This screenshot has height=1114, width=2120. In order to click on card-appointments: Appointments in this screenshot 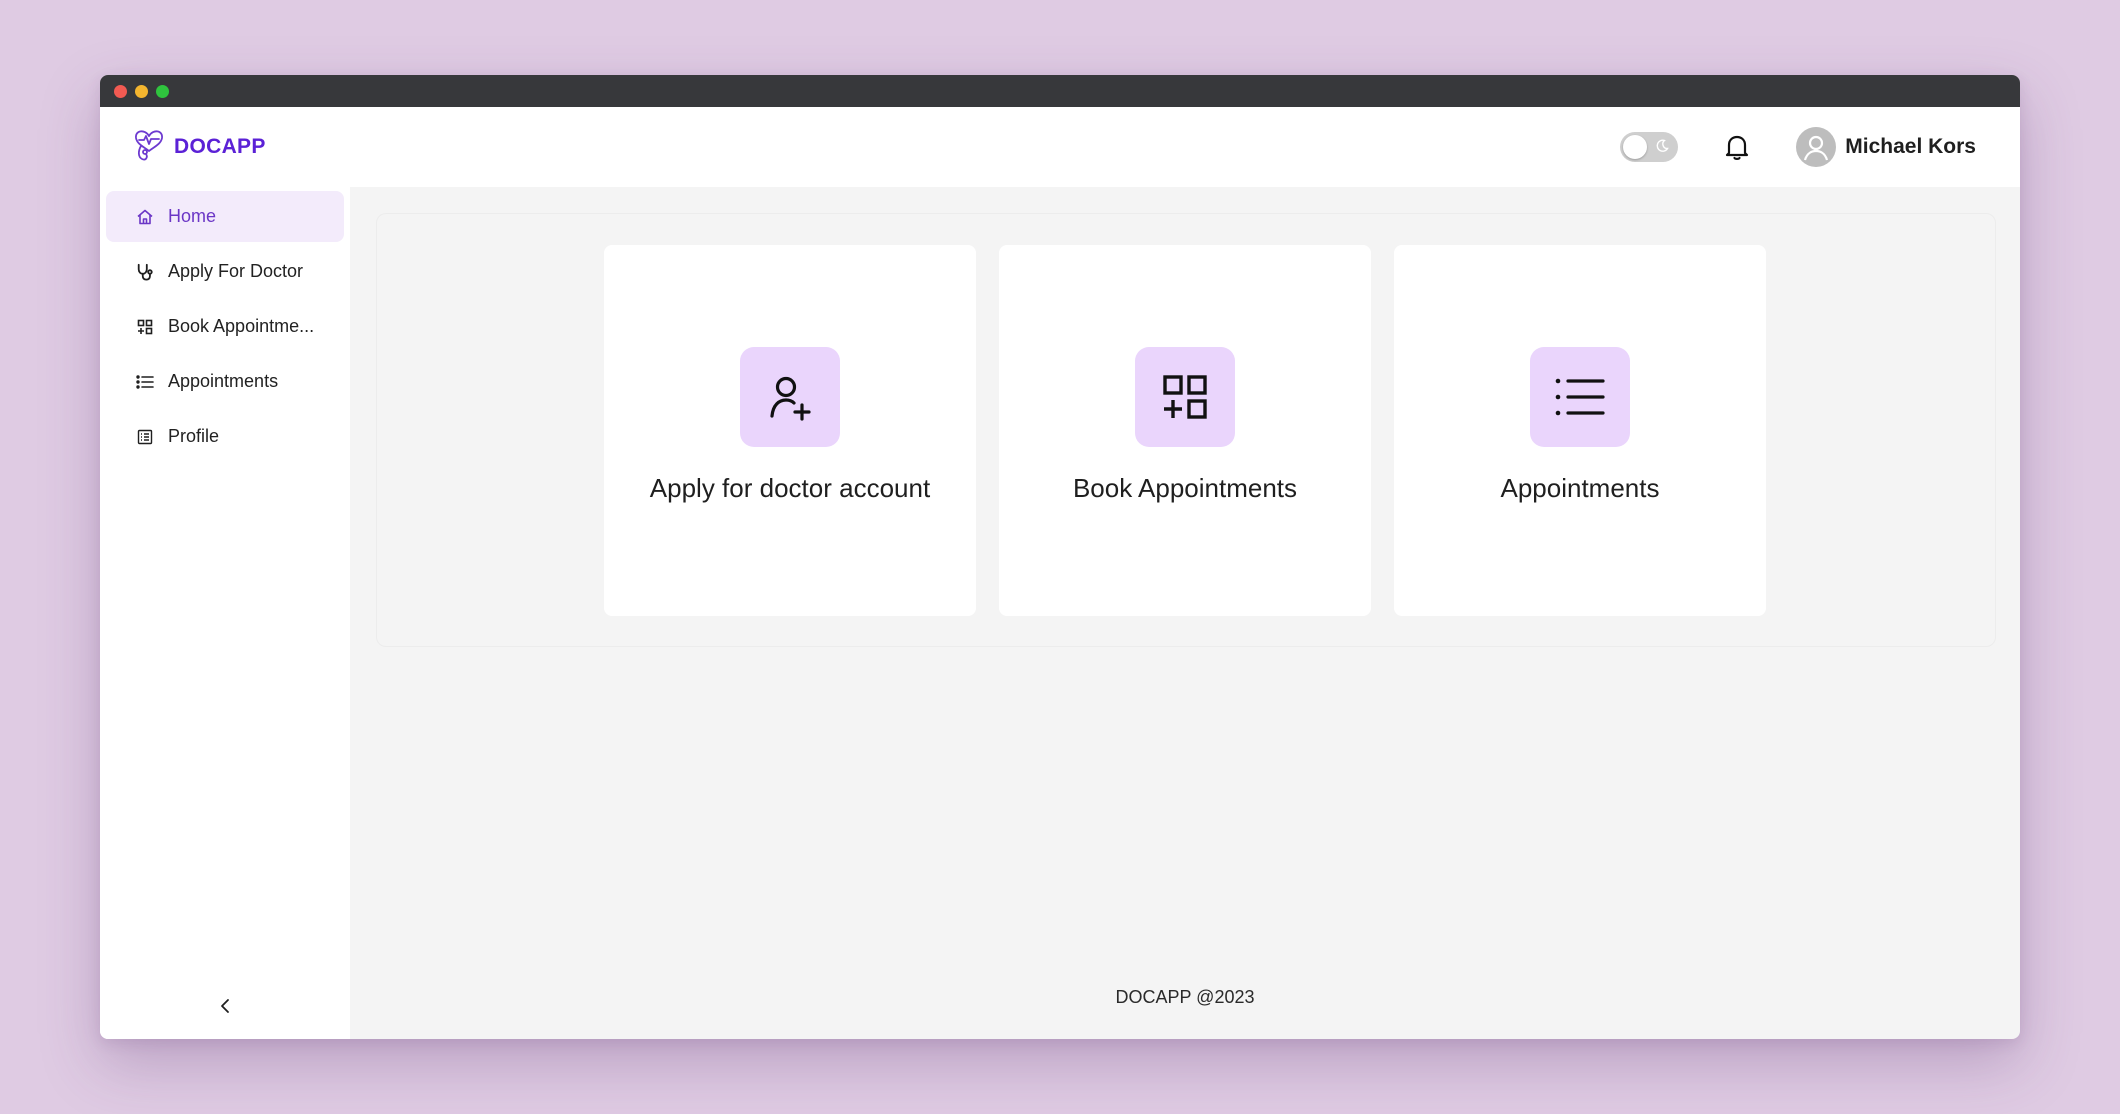, I will do `click(1580, 430)`.